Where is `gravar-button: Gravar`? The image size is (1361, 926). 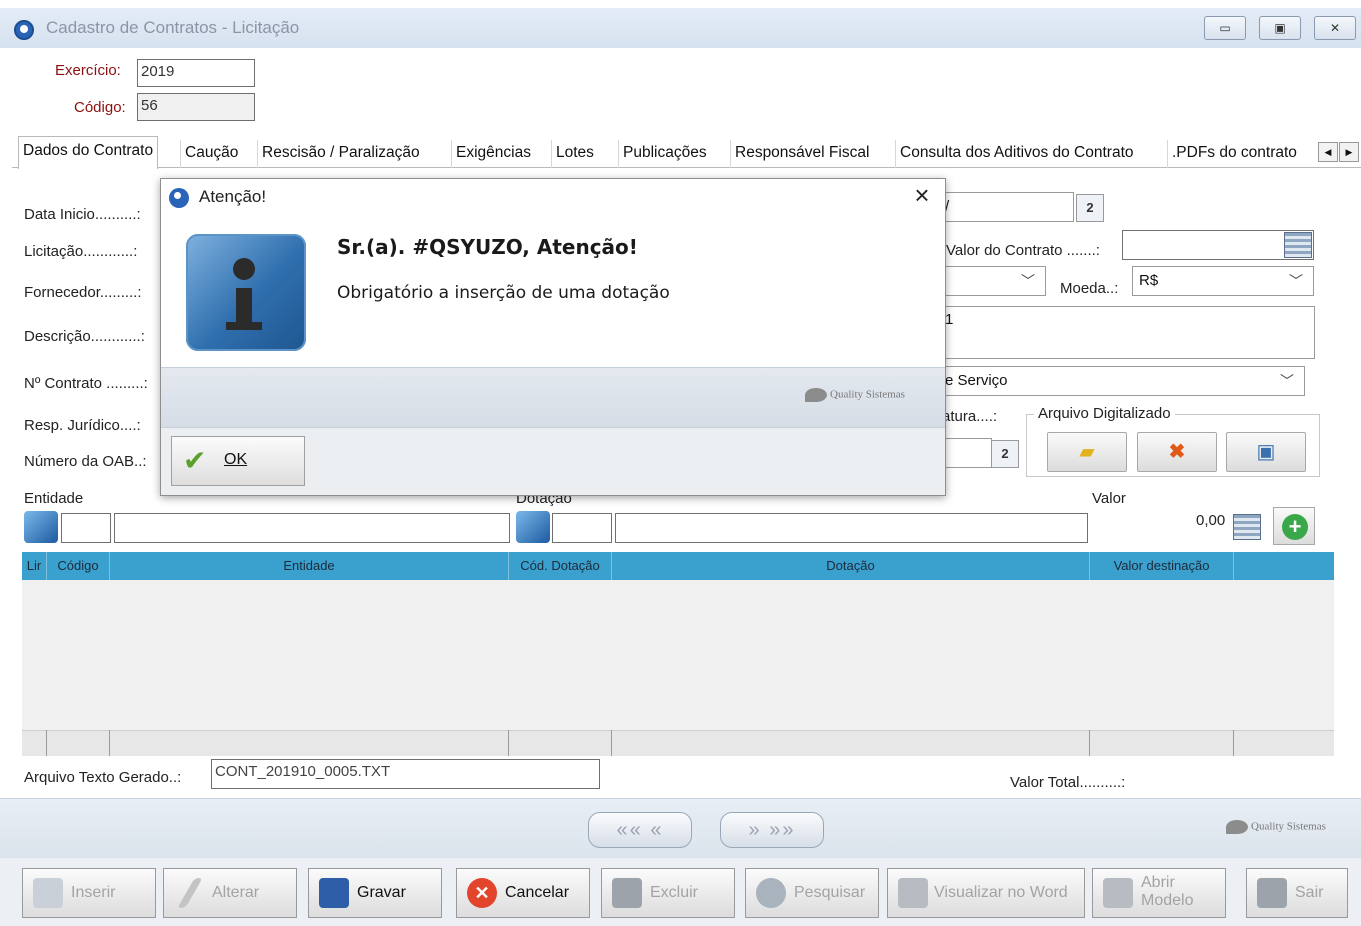 gravar-button: Gravar is located at coordinates (375, 893).